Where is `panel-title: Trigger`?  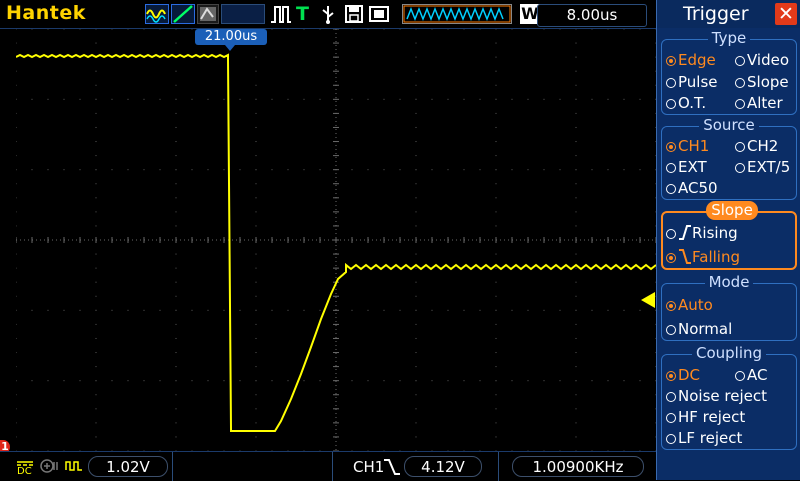 panel-title: Trigger is located at coordinates (716, 14).